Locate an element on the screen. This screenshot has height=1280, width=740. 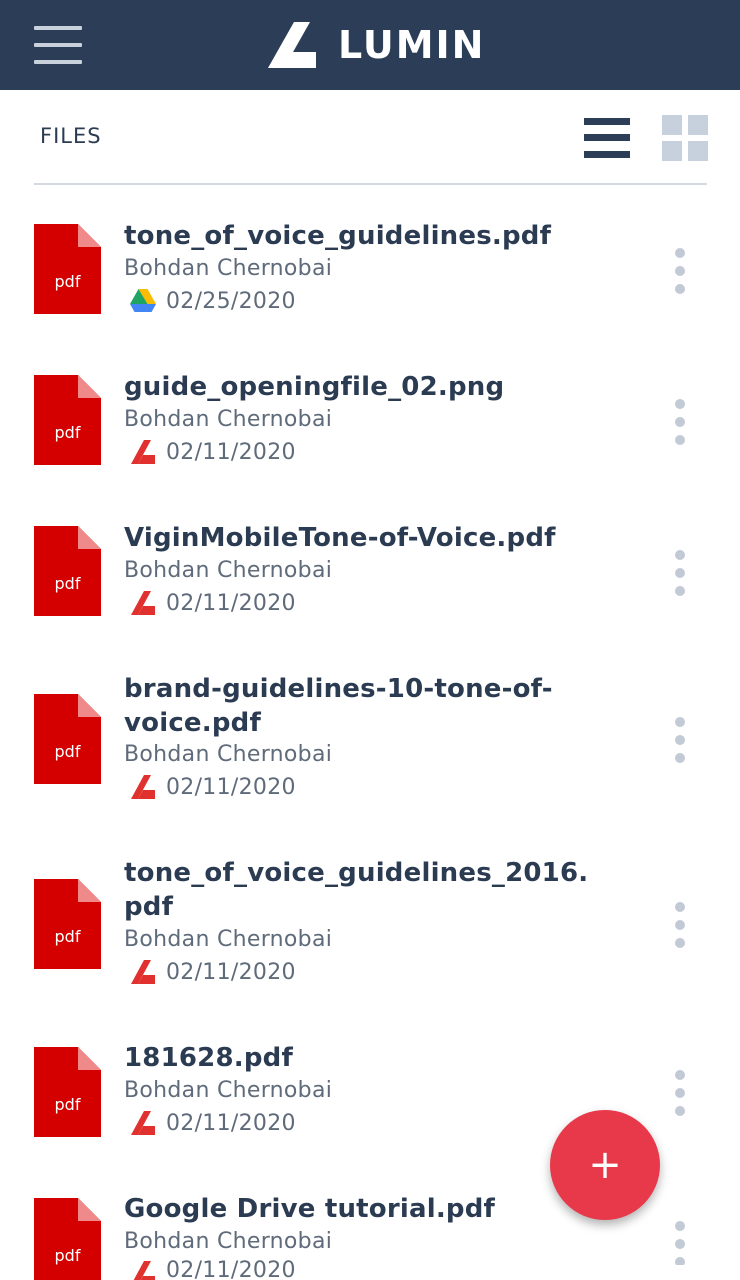
brand-name: LUMIN is located at coordinates (412, 45).